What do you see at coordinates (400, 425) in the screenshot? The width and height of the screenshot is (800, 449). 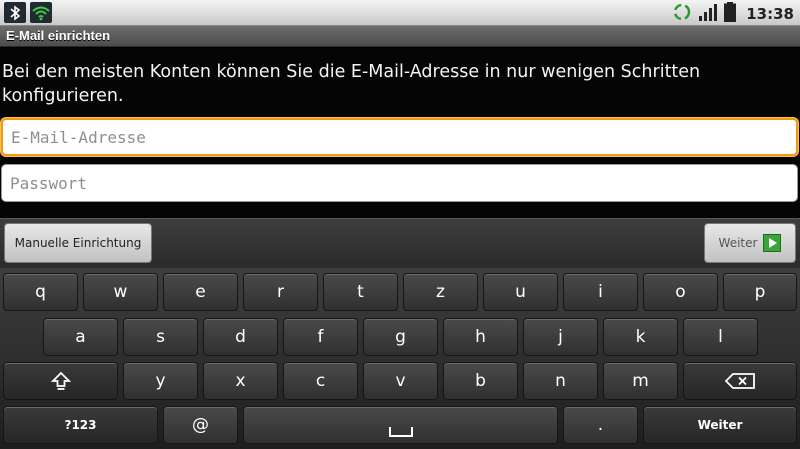 I see `space-key` at bounding box center [400, 425].